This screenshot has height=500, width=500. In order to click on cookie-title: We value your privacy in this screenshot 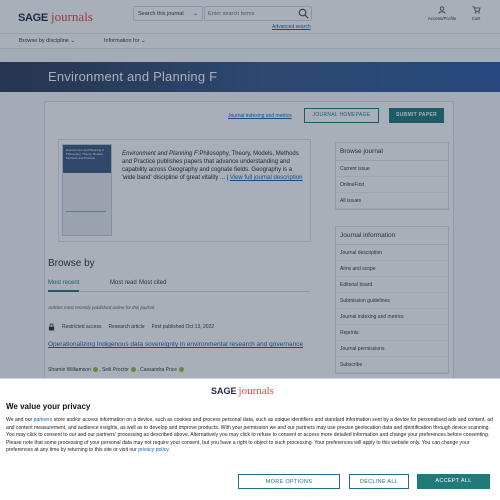, I will do `click(48, 406)`.